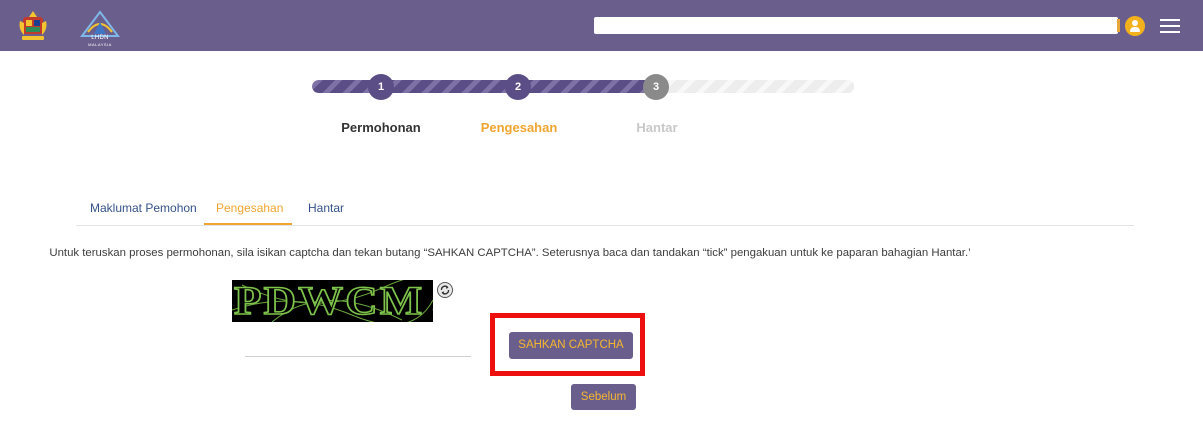 The height and width of the screenshot is (422, 1203). I want to click on captcha-input, so click(358, 346).